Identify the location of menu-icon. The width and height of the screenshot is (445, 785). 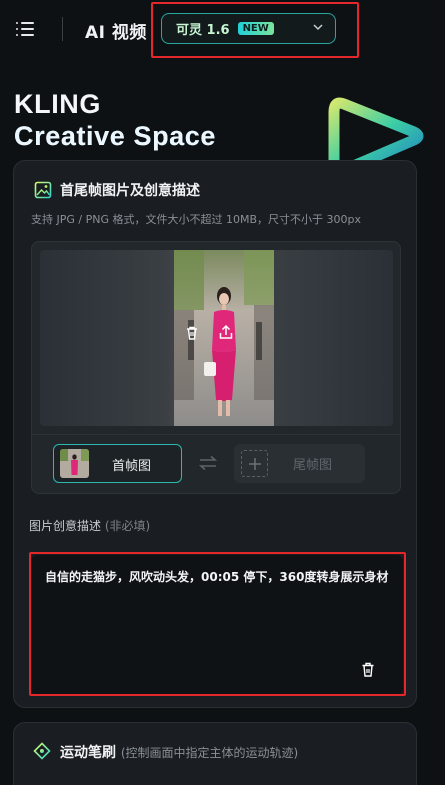
(25, 29).